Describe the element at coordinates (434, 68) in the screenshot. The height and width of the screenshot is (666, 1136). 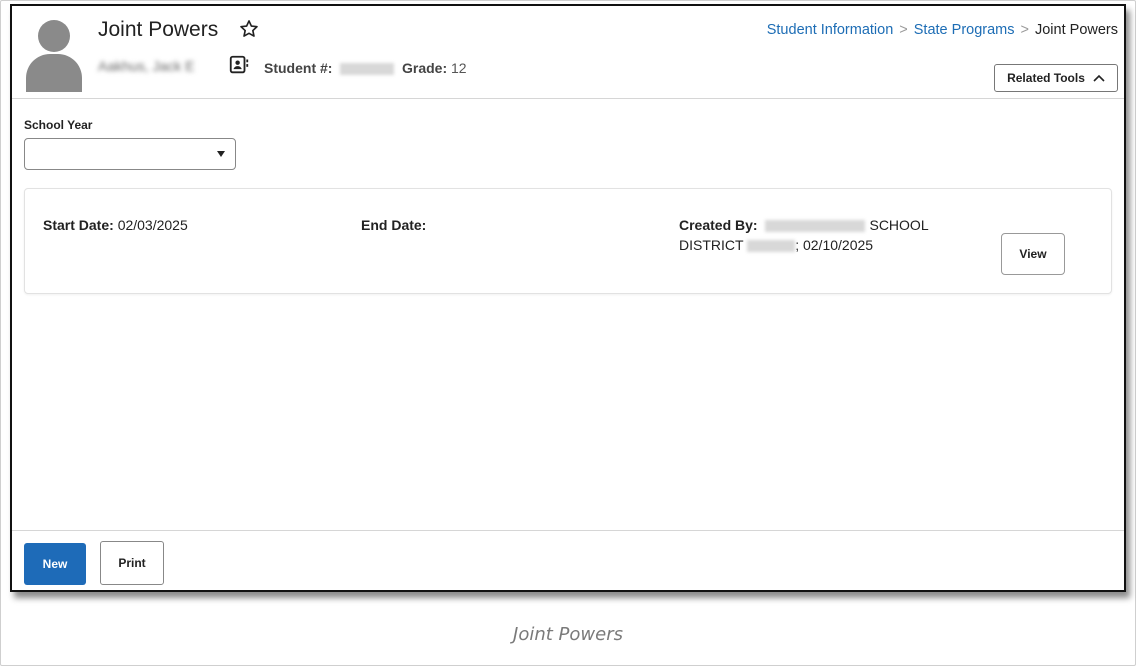
I see `student-grade: Grade: 12` at that location.